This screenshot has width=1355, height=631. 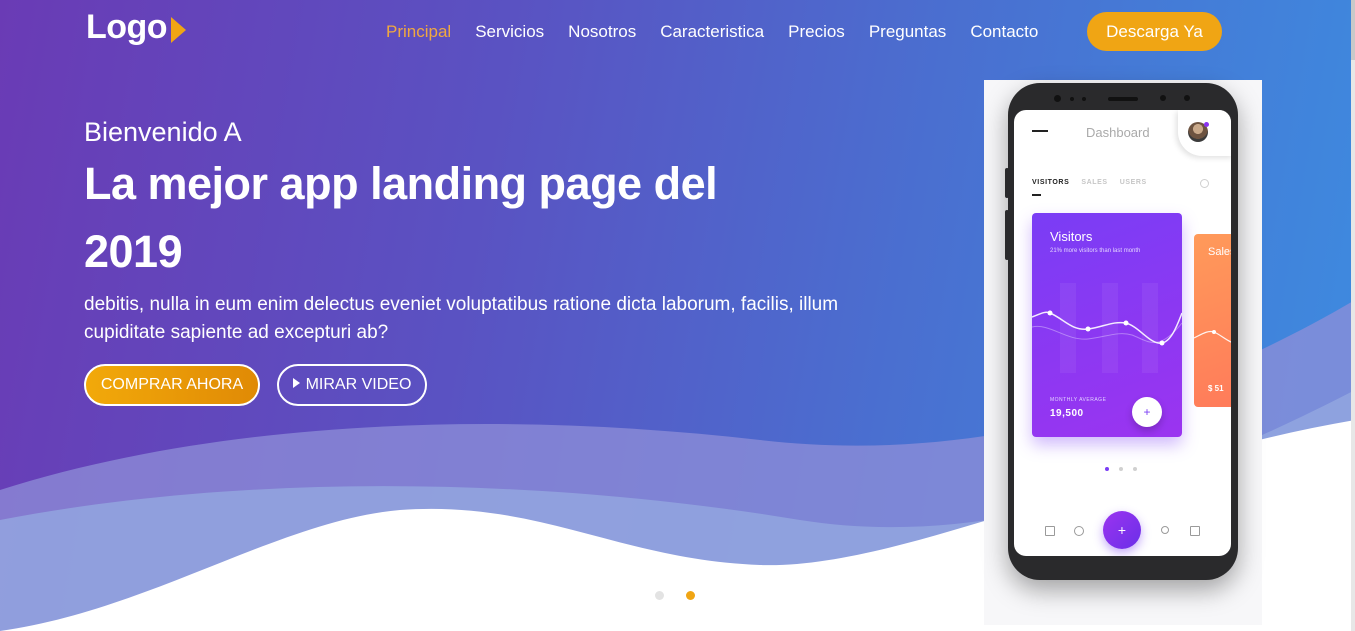 I want to click on play-icon, so click(x=296, y=383).